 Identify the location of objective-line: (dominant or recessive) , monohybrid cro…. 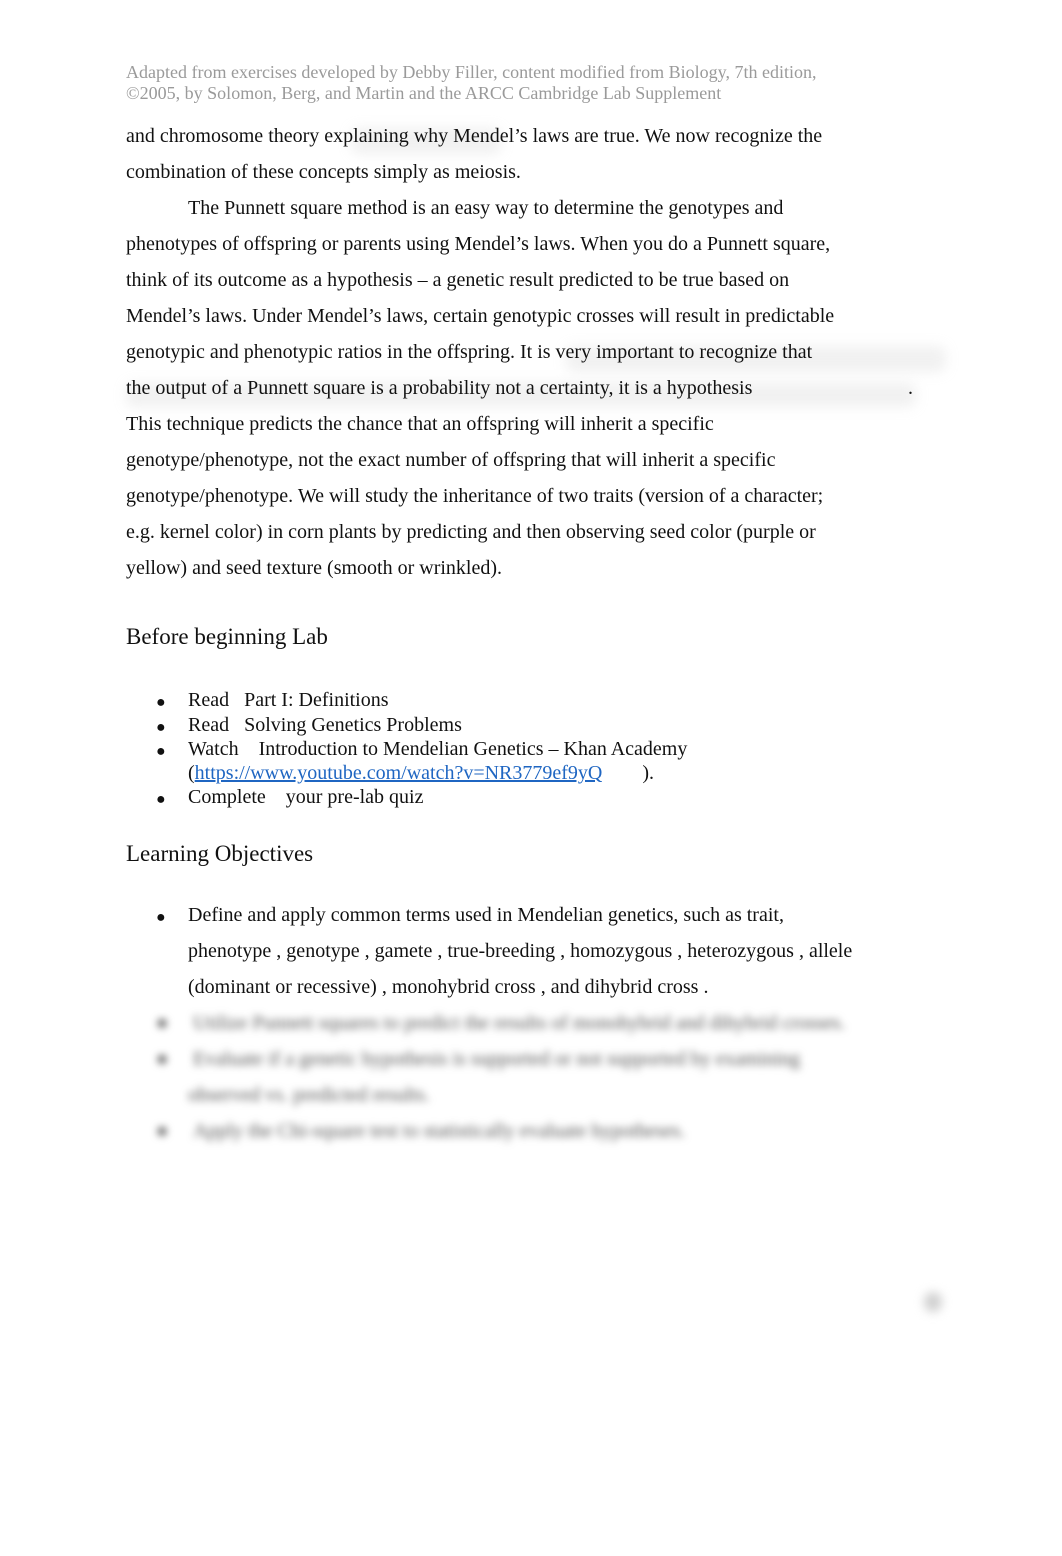
(448, 987).